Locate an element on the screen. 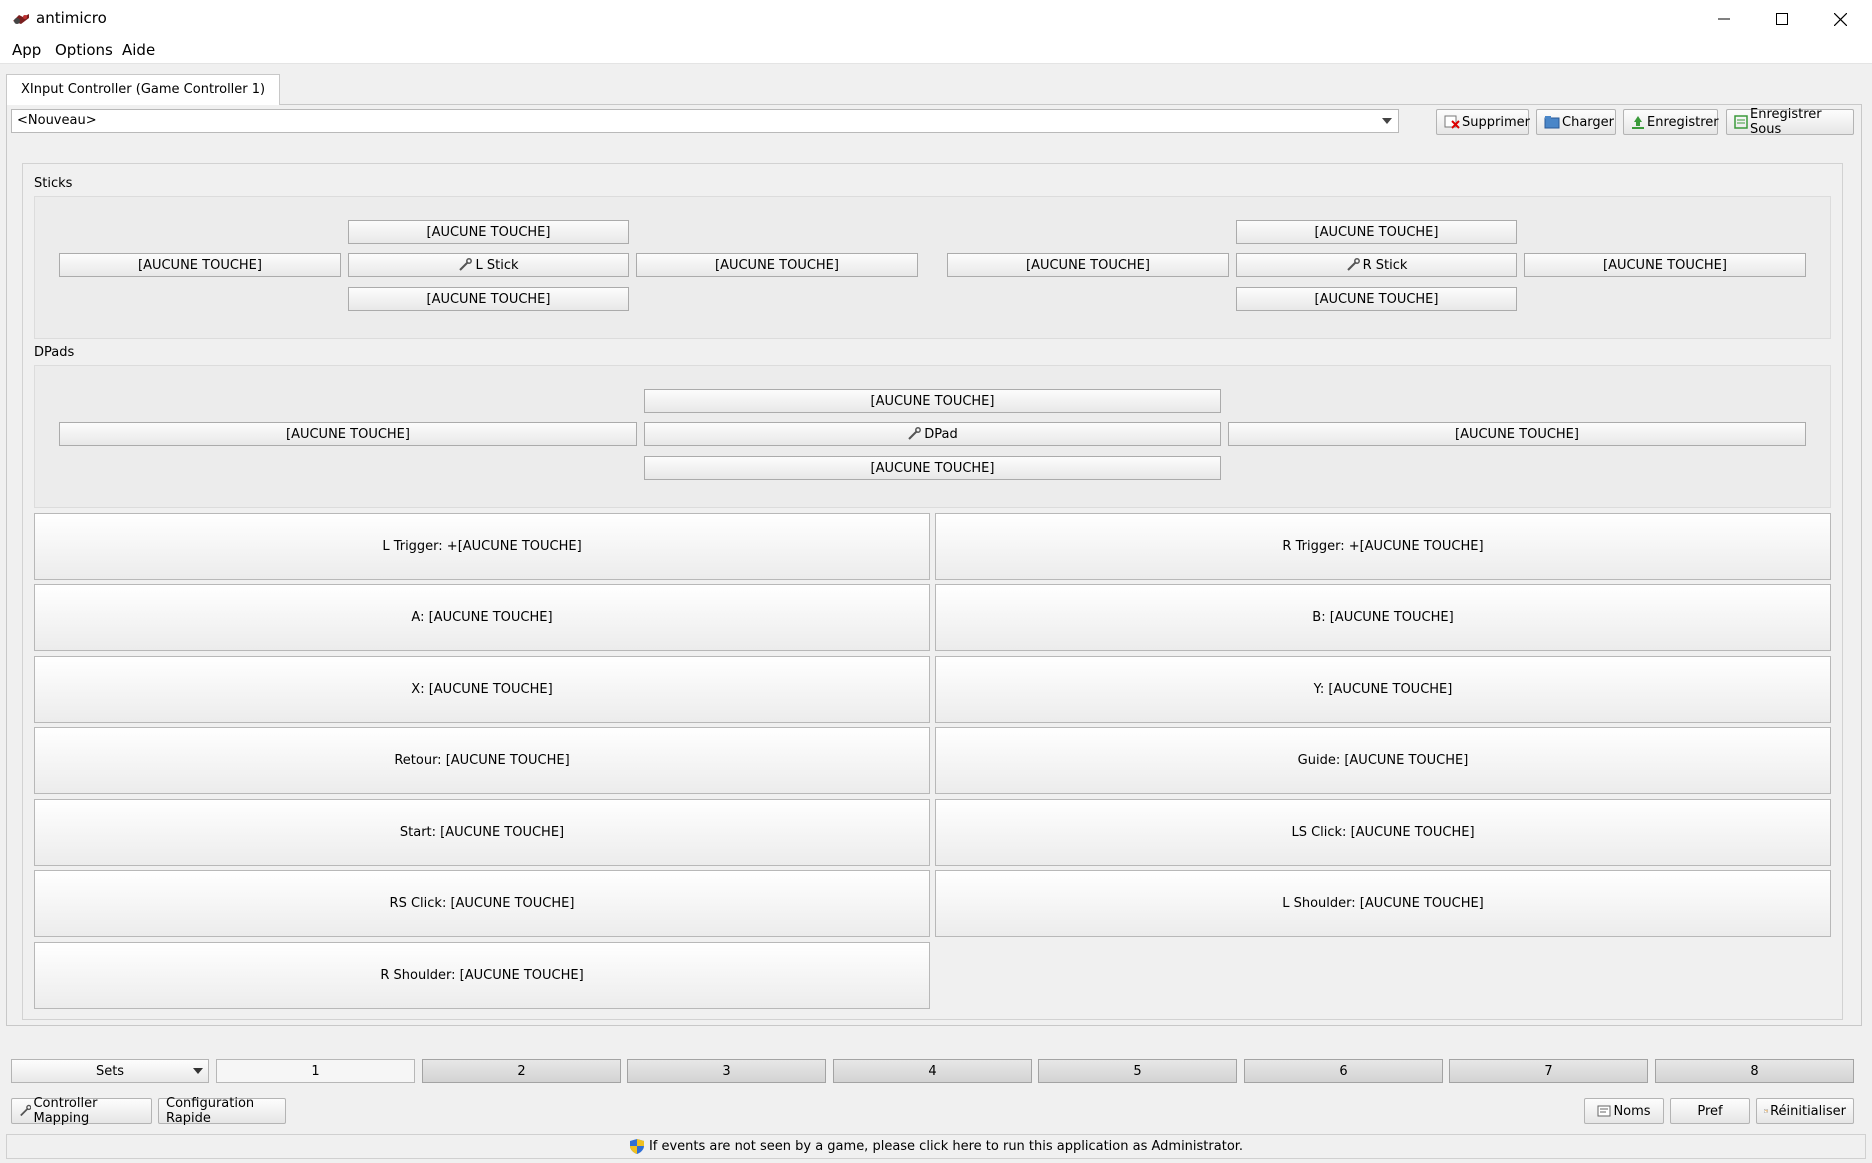 This screenshot has height=1163, width=1872. set-8-button: 8 is located at coordinates (1754, 1071).